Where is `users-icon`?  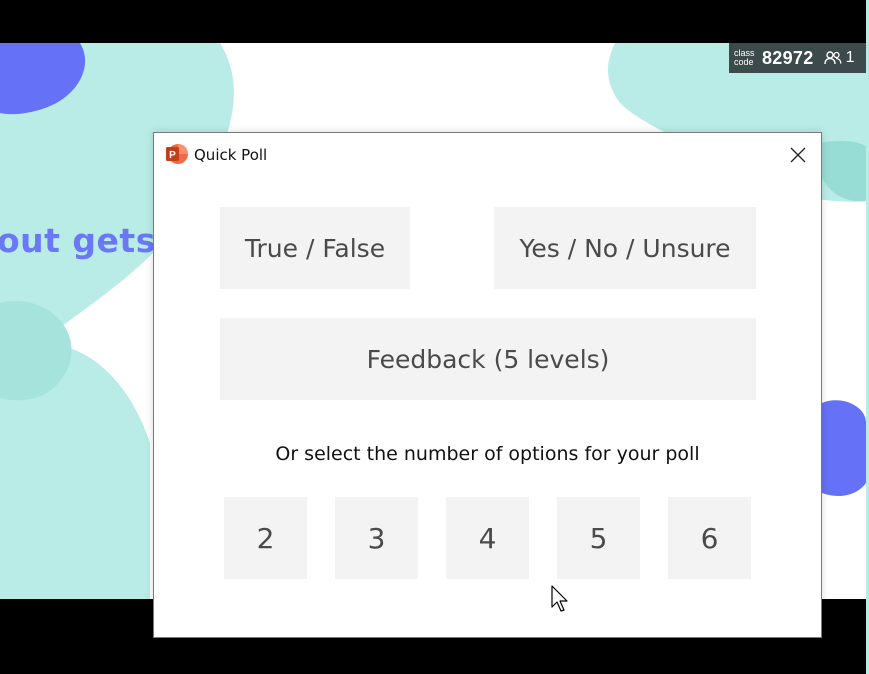 users-icon is located at coordinates (832, 58).